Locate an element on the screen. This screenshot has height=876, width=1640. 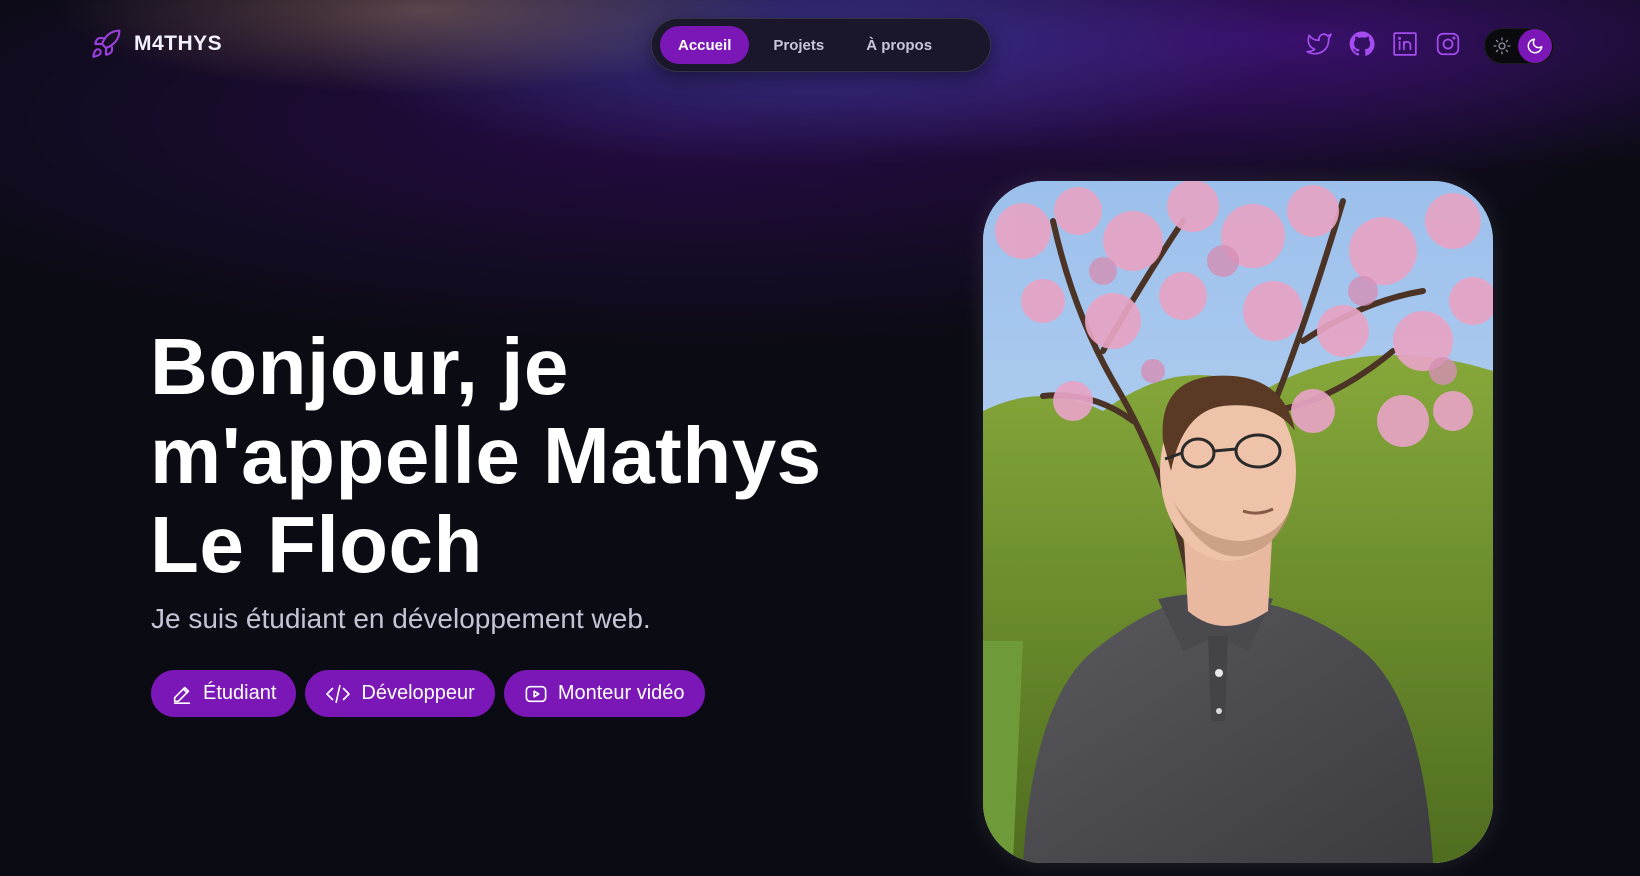
instagram-icon is located at coordinates (1448, 44).